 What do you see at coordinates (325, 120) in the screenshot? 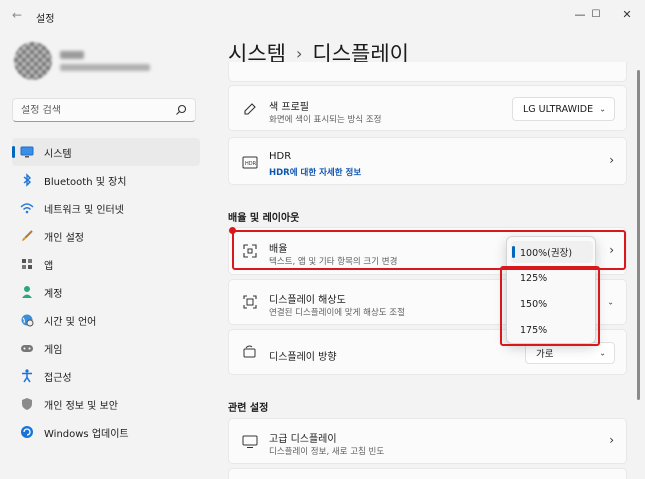
I see `color-profile-subtitle: 화면에 색이 표시되는 방식 조정` at bounding box center [325, 120].